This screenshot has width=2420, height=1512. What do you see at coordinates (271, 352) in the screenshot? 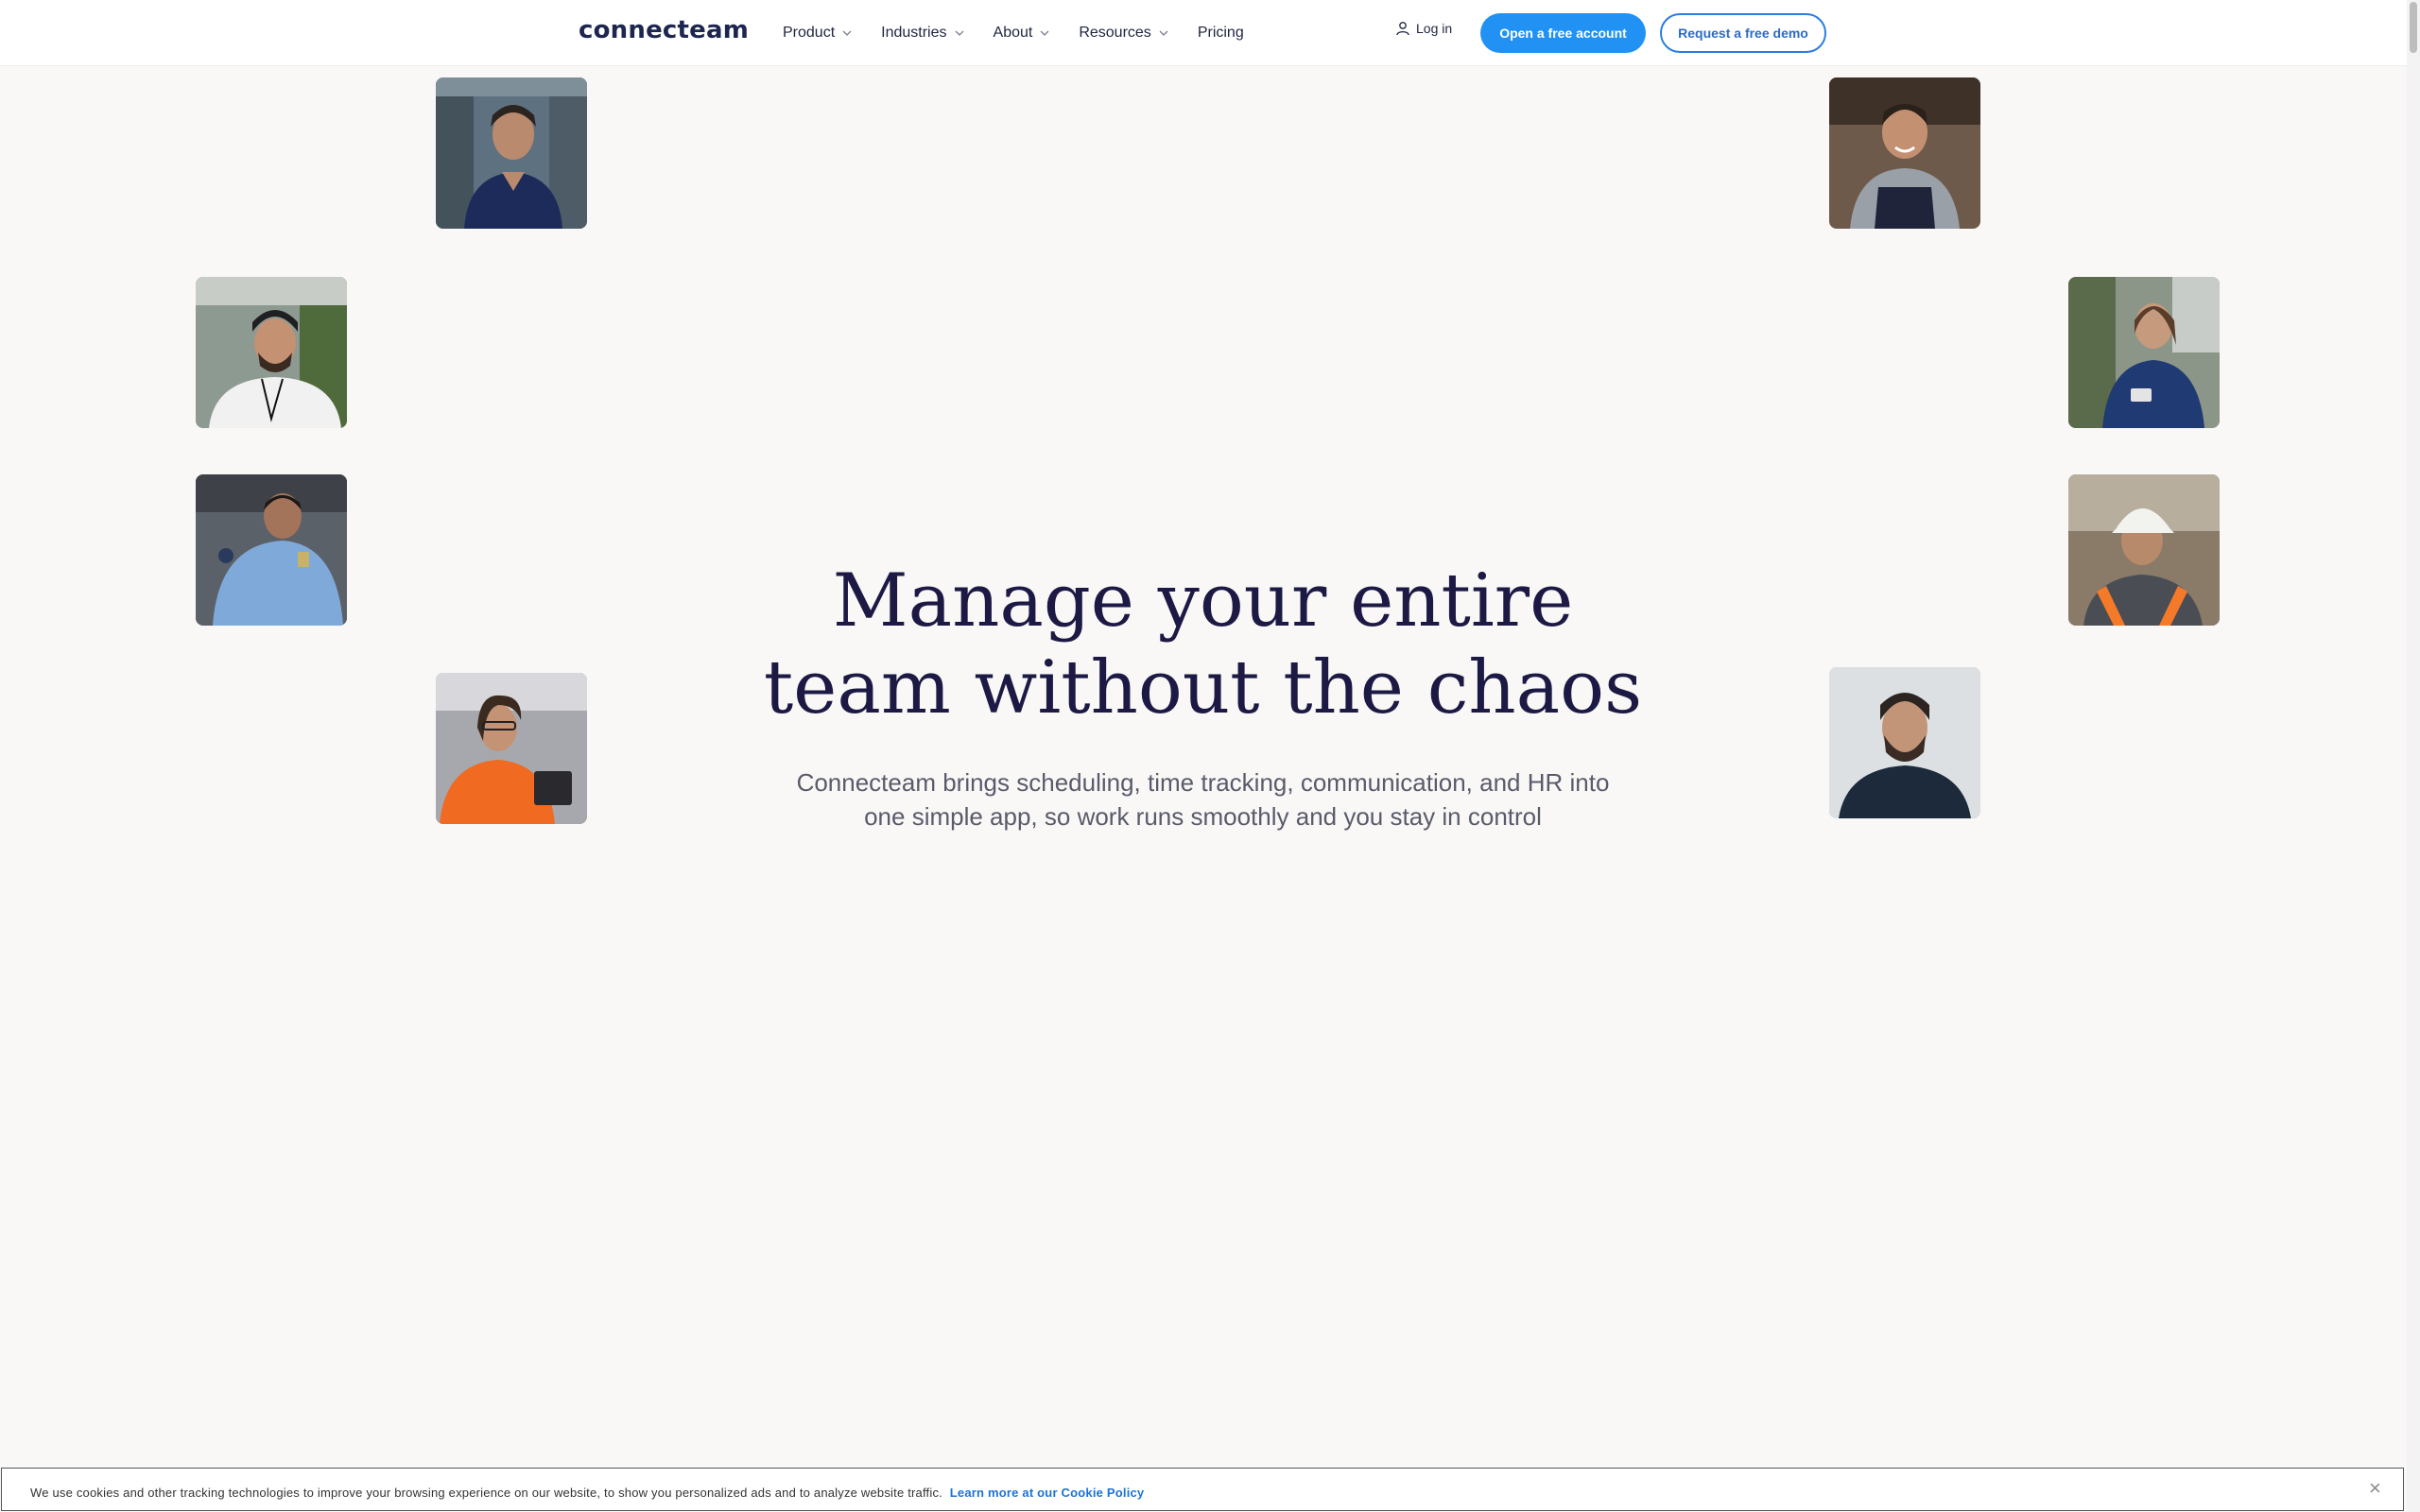
I see `photo-worker-beanie` at bounding box center [271, 352].